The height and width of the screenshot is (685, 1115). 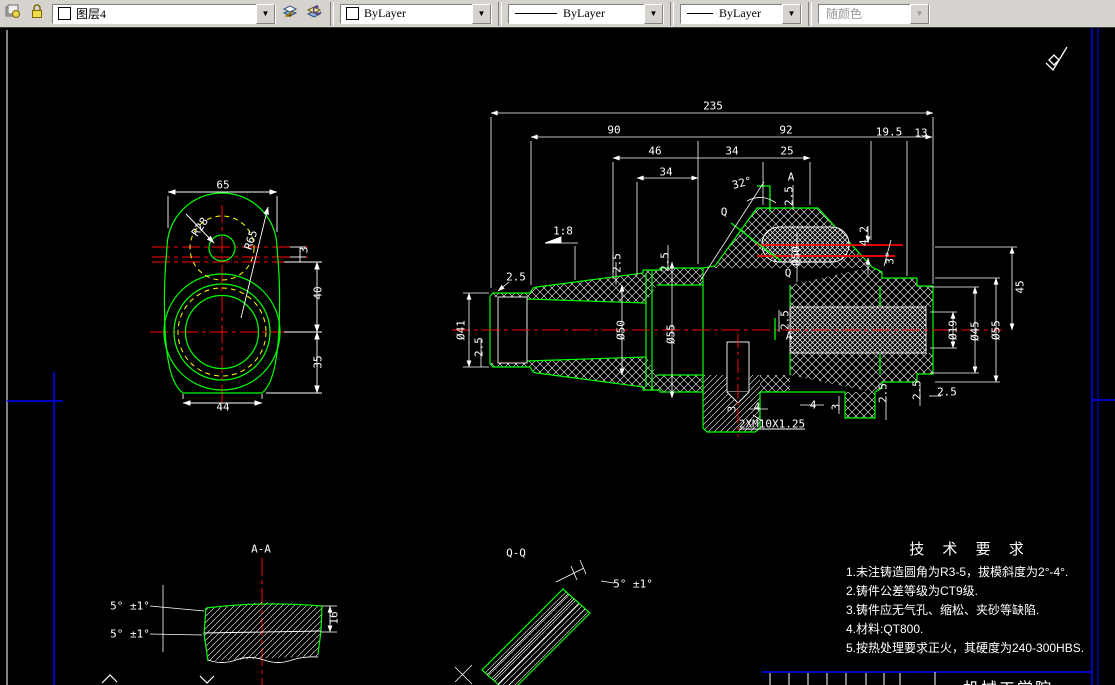 What do you see at coordinates (352, 13) in the screenshot?
I see `color-swatch` at bounding box center [352, 13].